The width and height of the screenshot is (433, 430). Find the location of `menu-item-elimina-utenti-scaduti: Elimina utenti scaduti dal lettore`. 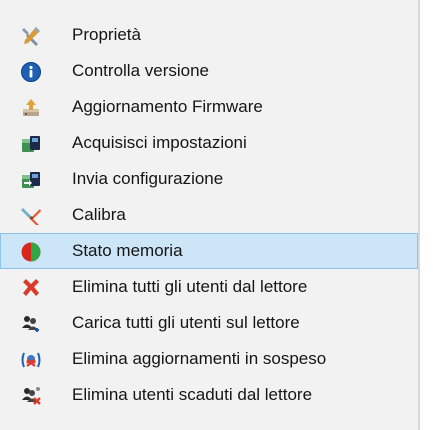

menu-item-elimina-utenti-scaduti: Elimina utenti scaduti dal lettore is located at coordinates (209, 395).